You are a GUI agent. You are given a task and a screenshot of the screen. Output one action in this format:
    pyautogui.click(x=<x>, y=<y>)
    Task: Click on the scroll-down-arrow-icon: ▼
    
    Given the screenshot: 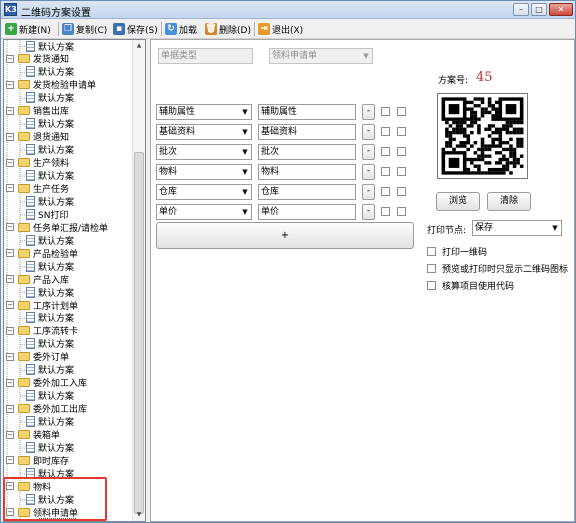 What is the action you would take?
    pyautogui.click(x=139, y=515)
    